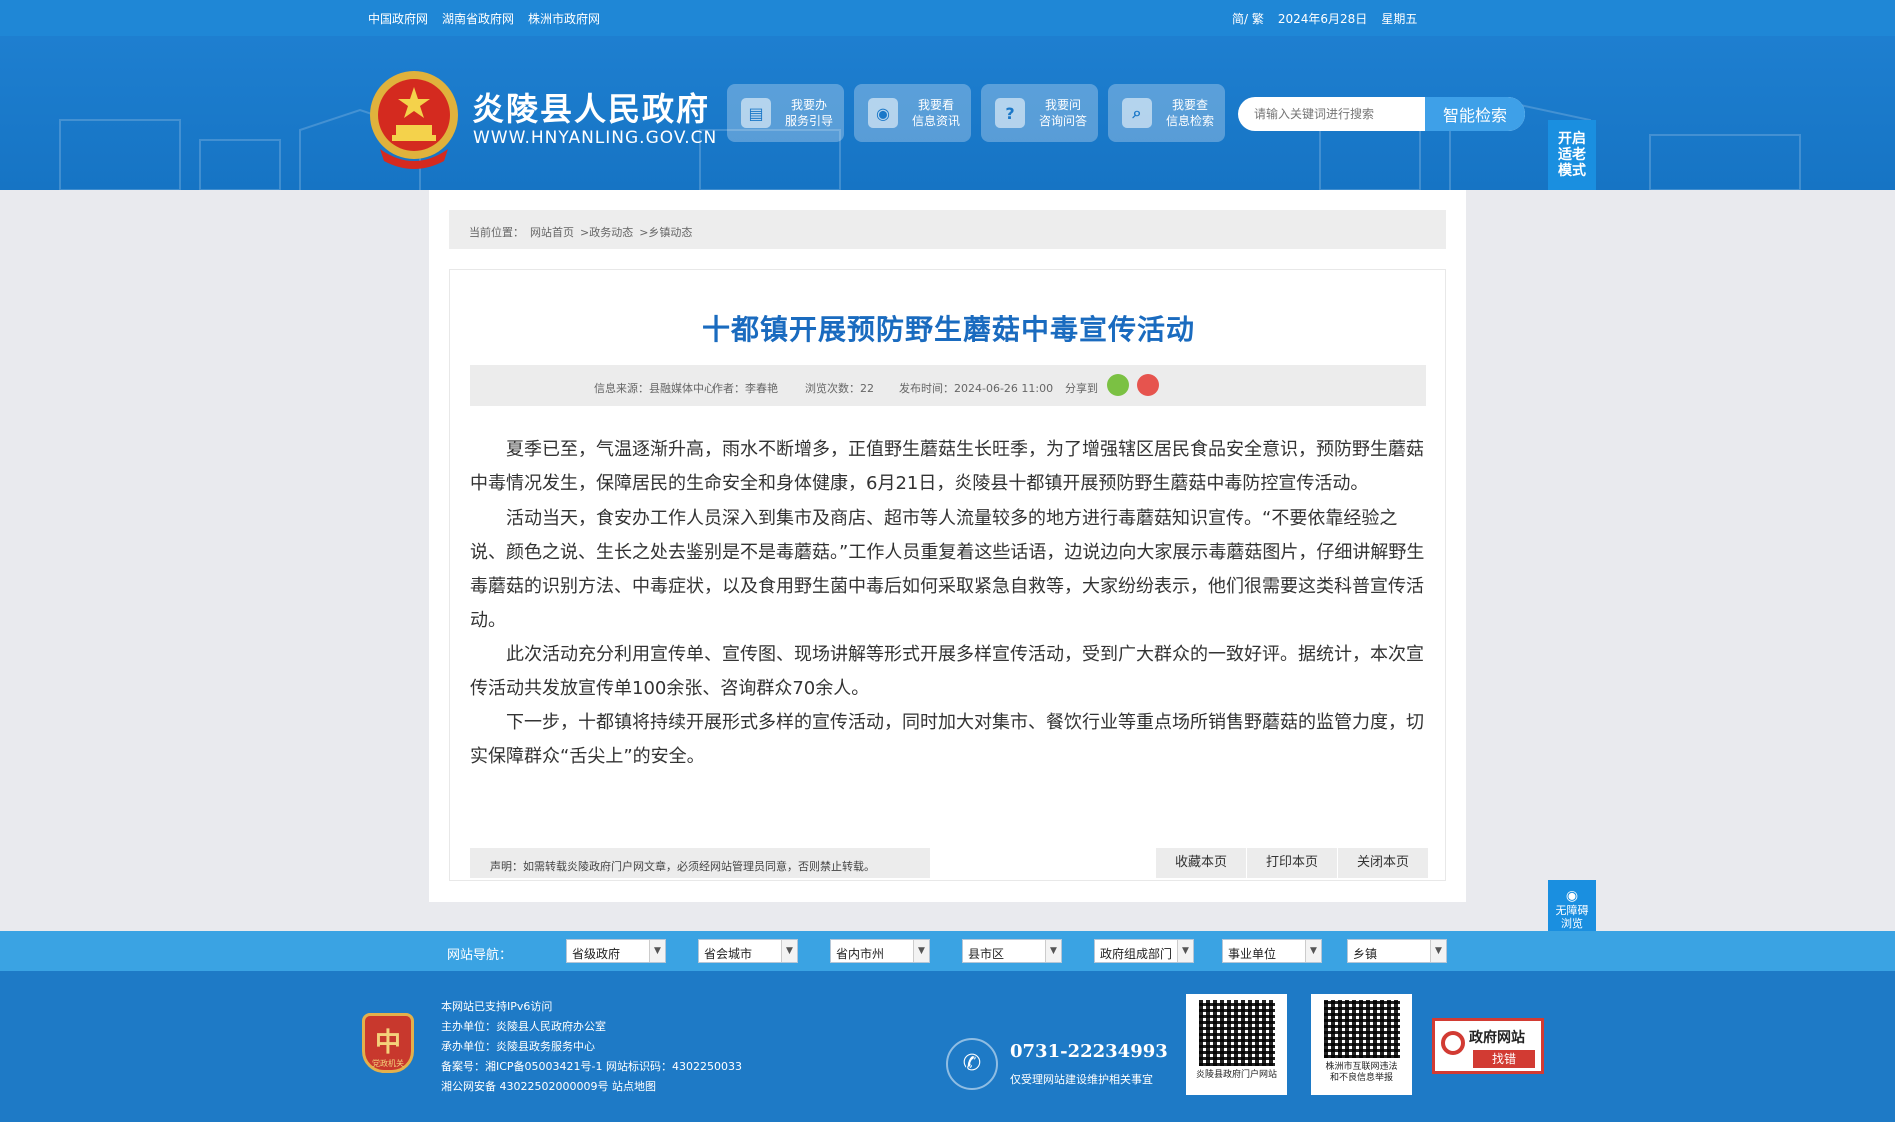 Image resolution: width=1895 pixels, height=1122 pixels. I want to click on footer-ipv6: 本网站已支持IPv6访问, so click(497, 1006).